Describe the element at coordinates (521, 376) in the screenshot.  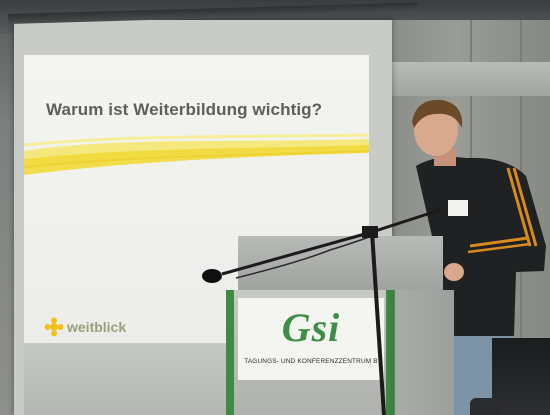
I see `laptop` at that location.